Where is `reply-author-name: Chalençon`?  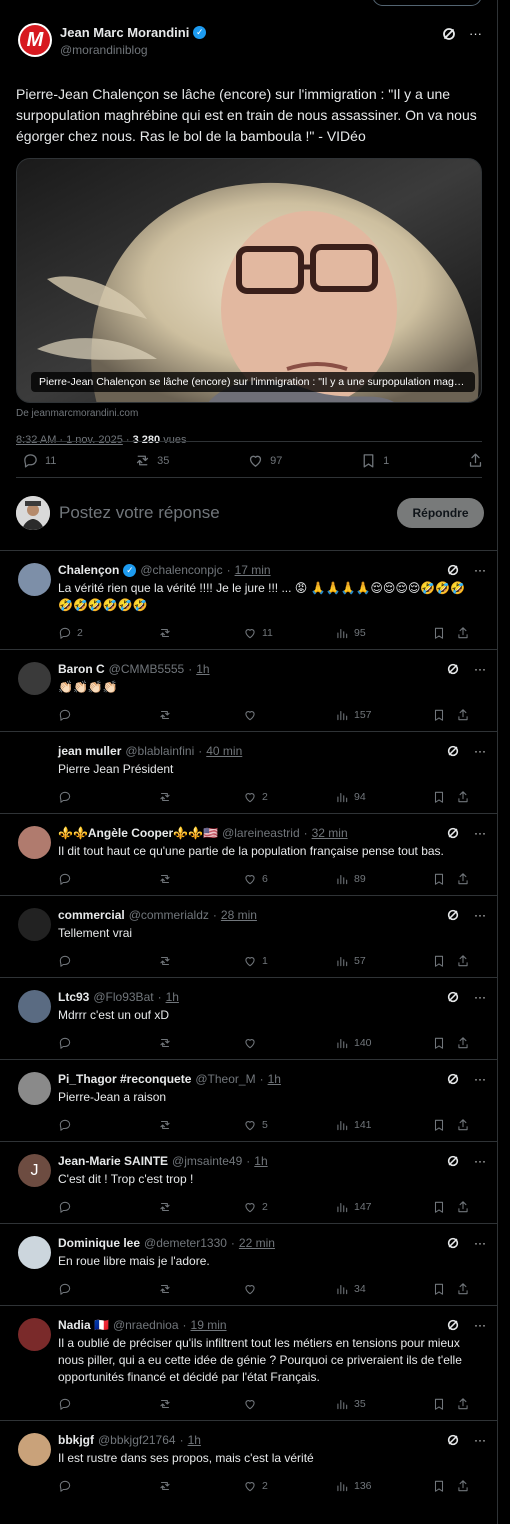
reply-author-name: Chalençon is located at coordinates (88, 570).